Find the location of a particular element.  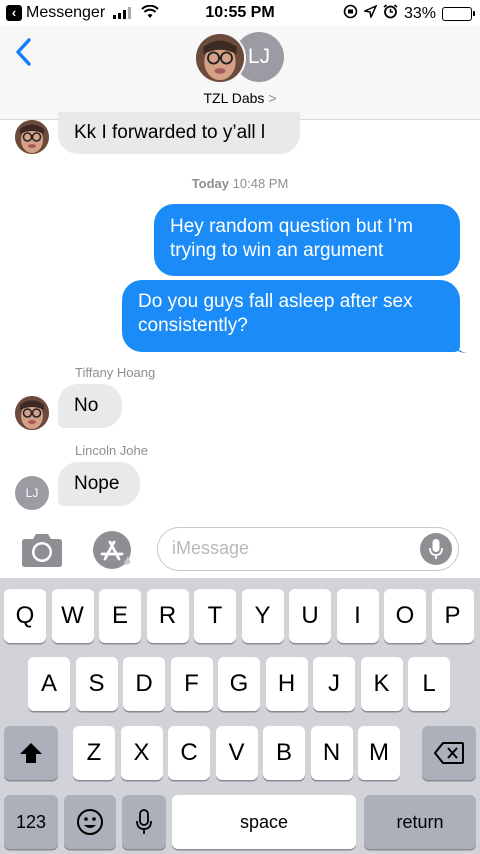

avatar-photo is located at coordinates (220, 58).